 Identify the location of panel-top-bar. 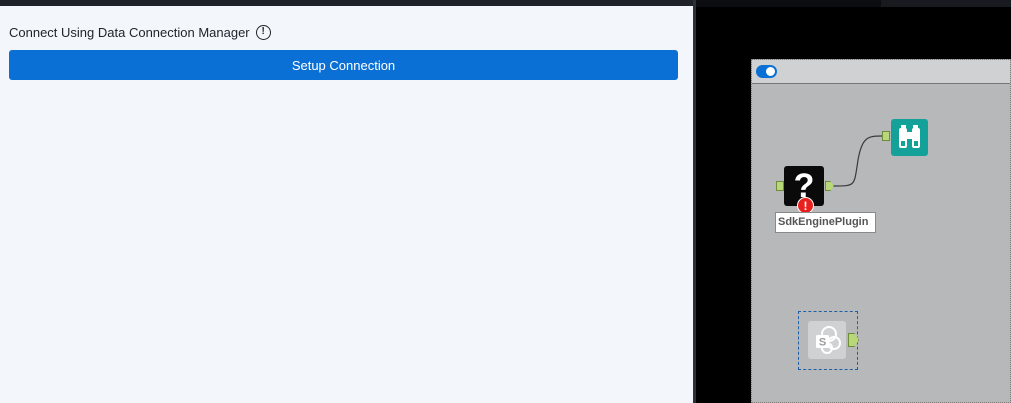
(346, 3).